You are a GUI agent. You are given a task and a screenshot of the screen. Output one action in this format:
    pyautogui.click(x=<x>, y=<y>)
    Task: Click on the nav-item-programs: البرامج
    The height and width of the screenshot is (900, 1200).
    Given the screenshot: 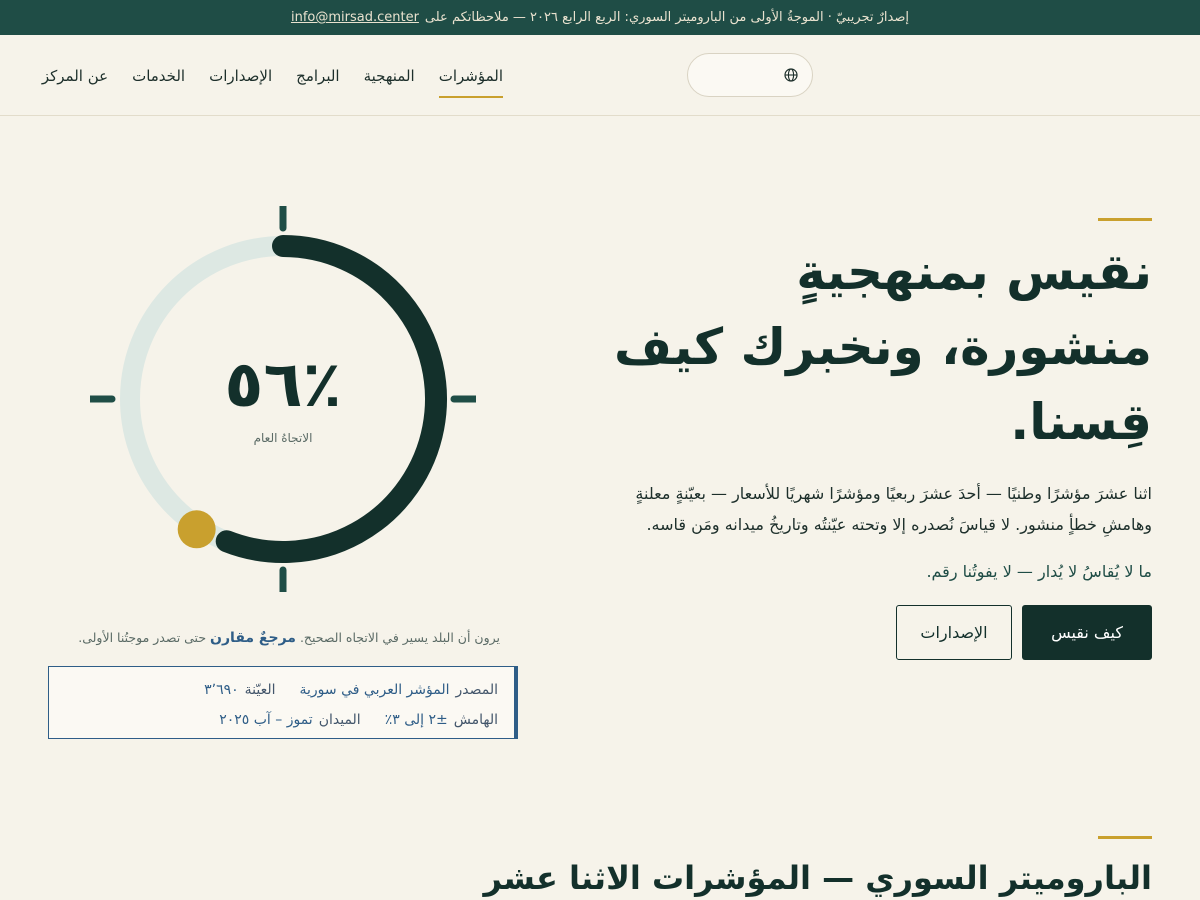 What is the action you would take?
    pyautogui.click(x=317, y=75)
    